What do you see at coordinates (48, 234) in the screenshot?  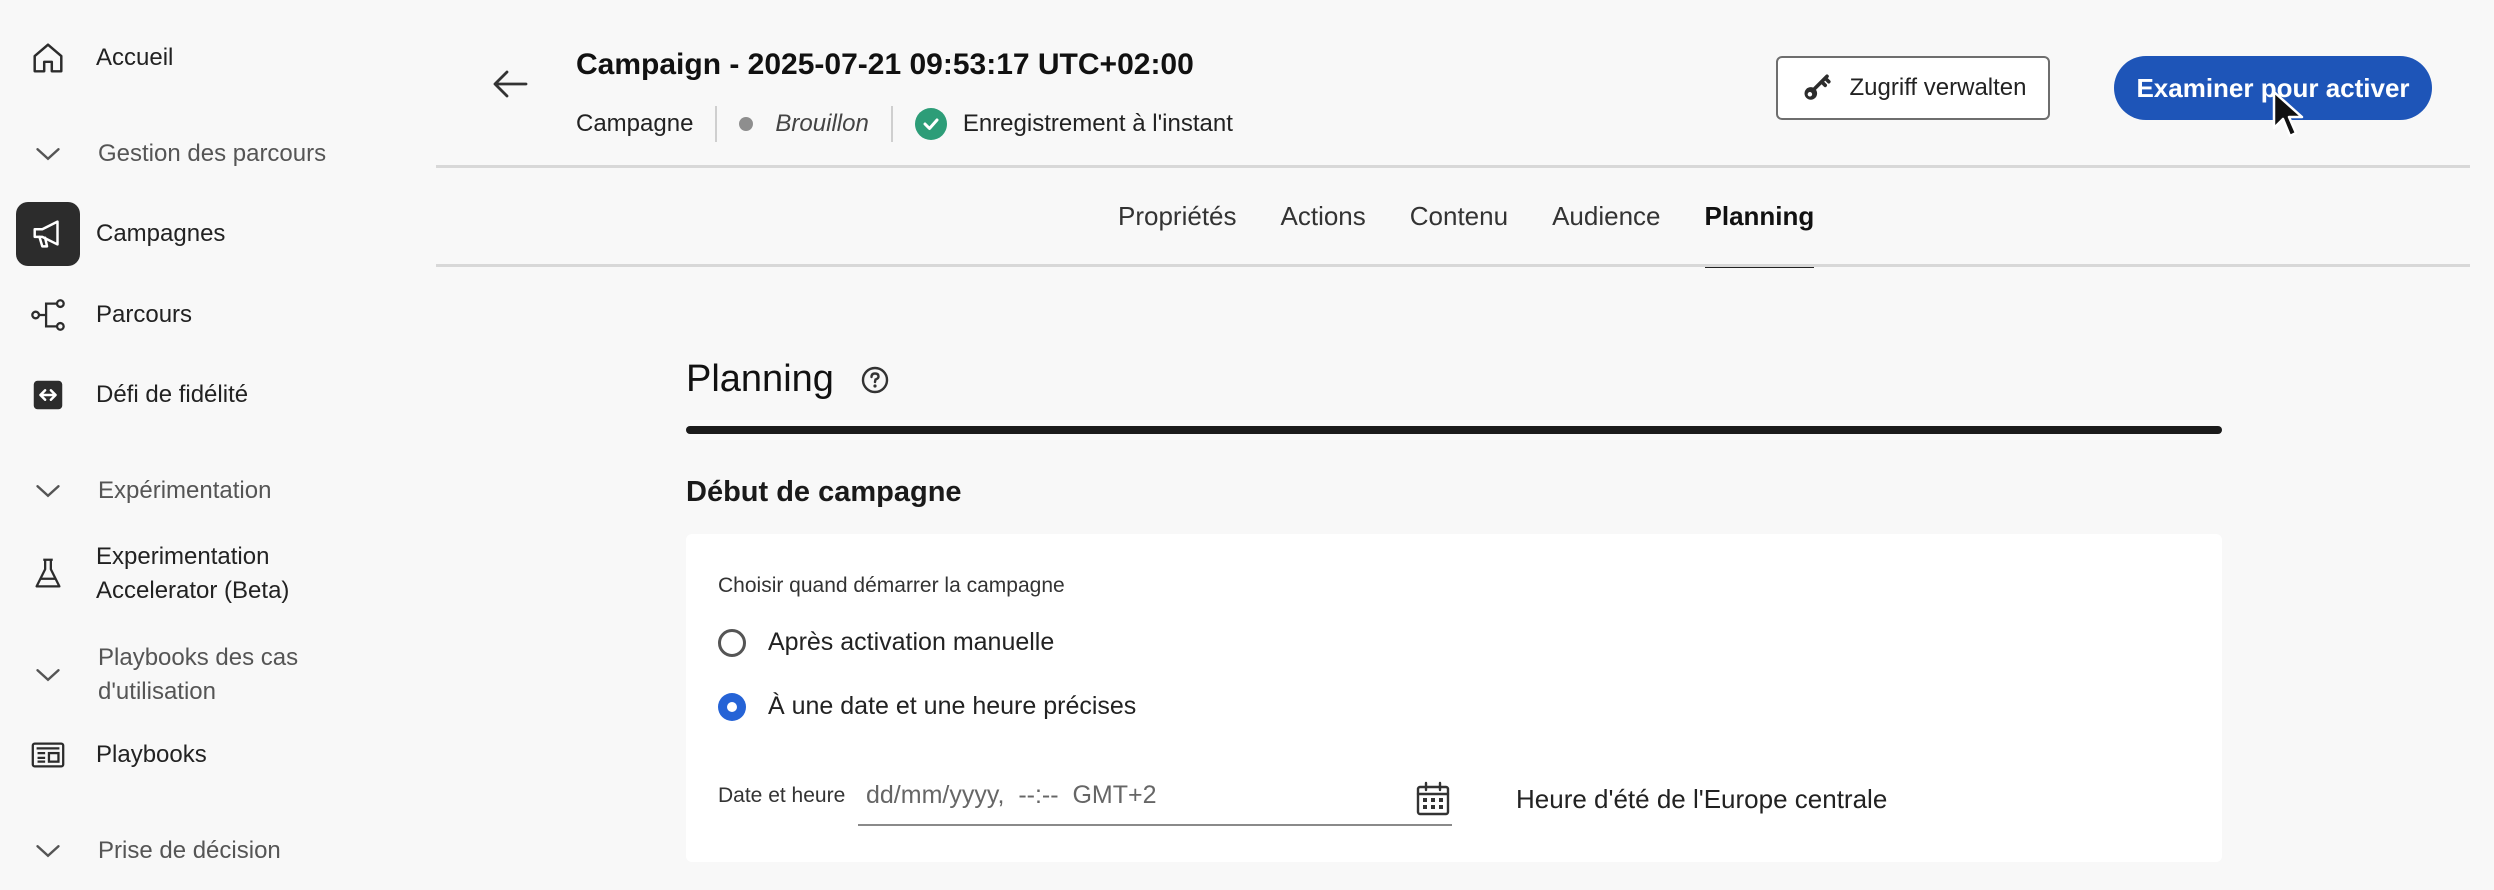 I see `megaphone-icon` at bounding box center [48, 234].